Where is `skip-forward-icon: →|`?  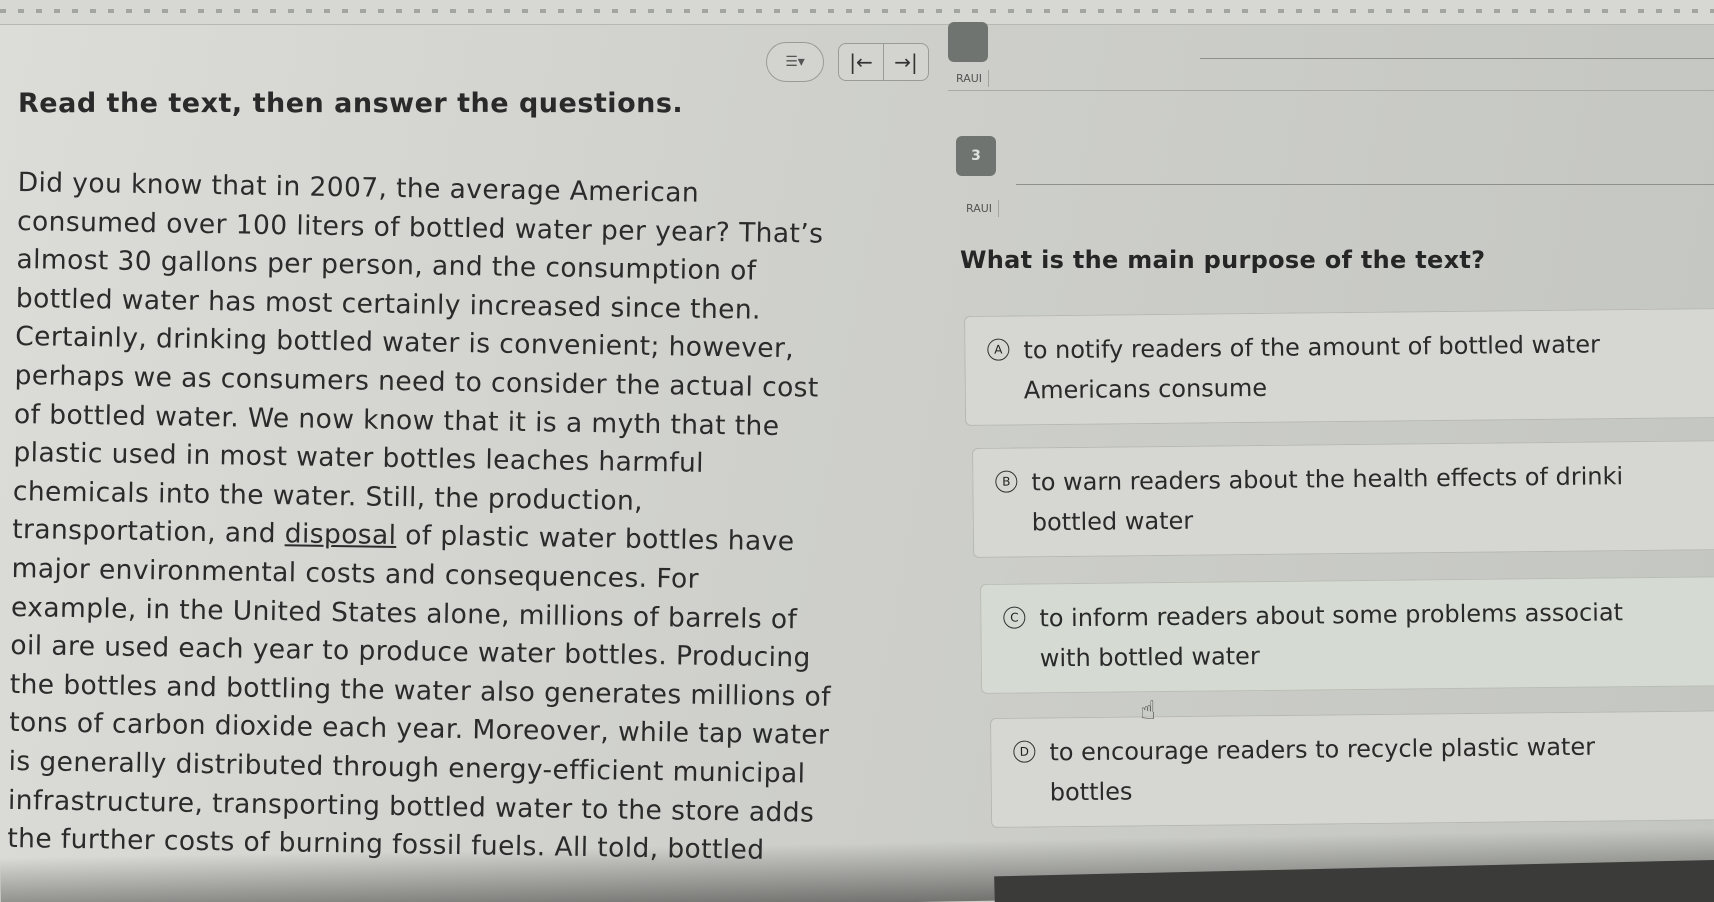 skip-forward-icon: →| is located at coordinates (906, 62).